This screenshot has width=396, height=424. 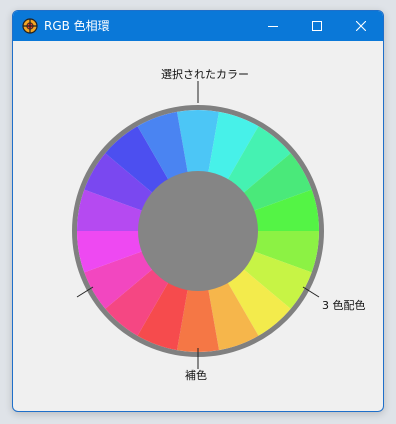 What do you see at coordinates (198, 231) in the screenshot?
I see `wheel-center` at bounding box center [198, 231].